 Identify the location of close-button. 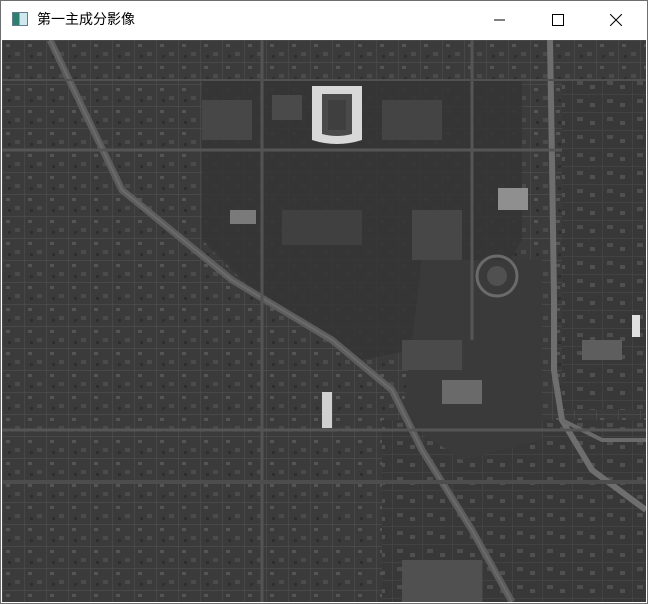
(616, 20).